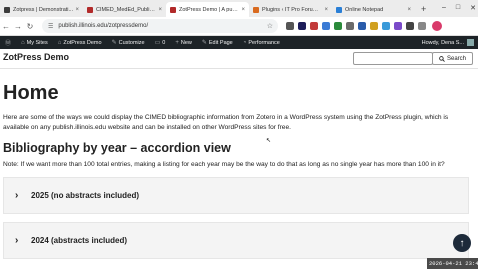  What do you see at coordinates (442, 58) in the screenshot?
I see `search-icon` at bounding box center [442, 58].